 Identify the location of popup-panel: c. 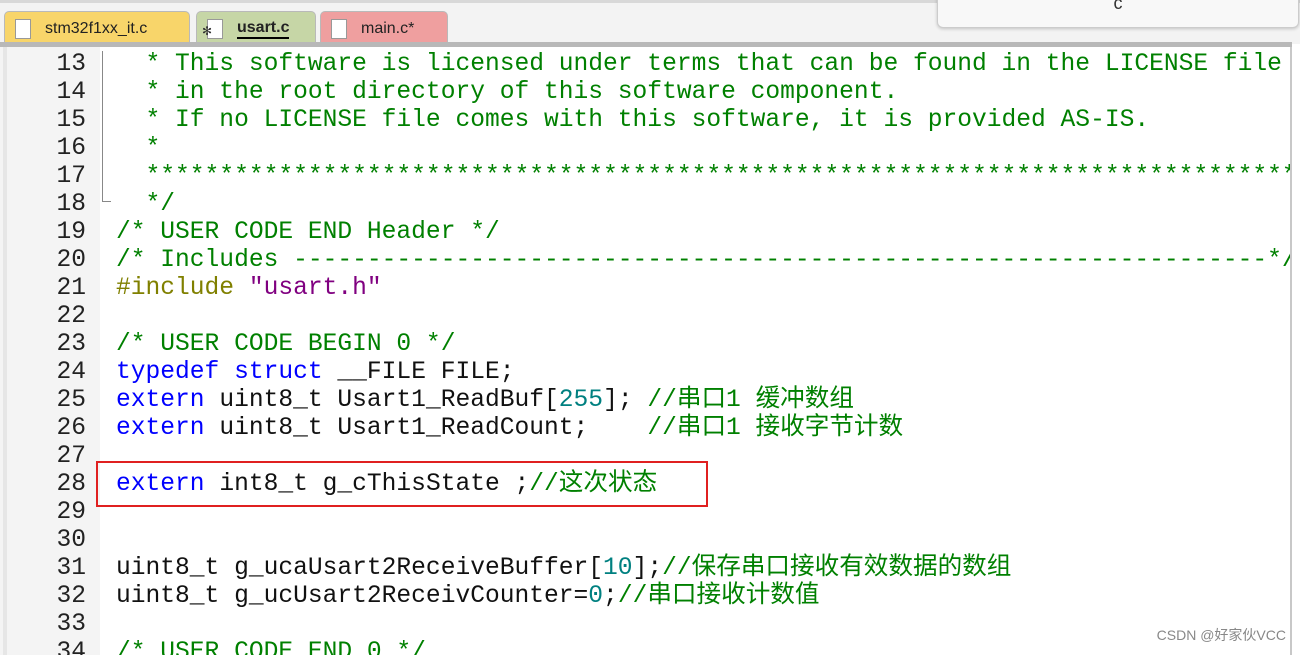
(1118, 14).